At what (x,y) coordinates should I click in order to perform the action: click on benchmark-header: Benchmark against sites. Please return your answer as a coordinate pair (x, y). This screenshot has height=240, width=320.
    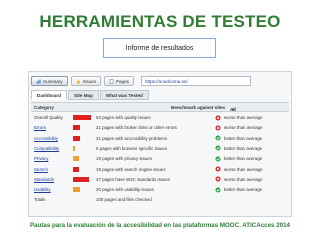
    Looking at the image, I should click on (198, 107).